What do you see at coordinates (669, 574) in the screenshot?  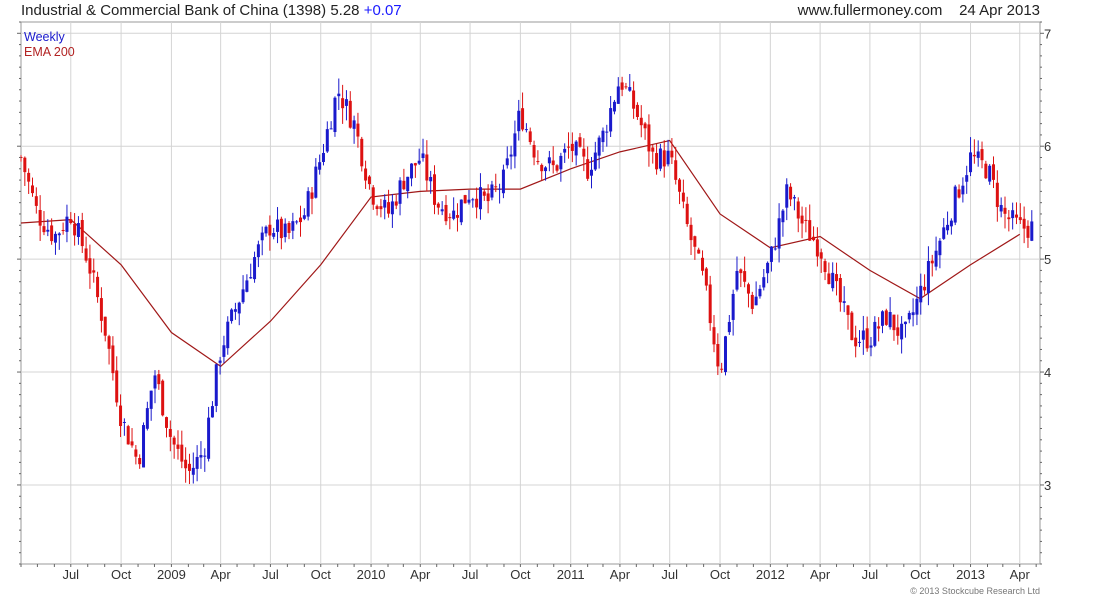 I see `x-tick-label: Jul` at bounding box center [669, 574].